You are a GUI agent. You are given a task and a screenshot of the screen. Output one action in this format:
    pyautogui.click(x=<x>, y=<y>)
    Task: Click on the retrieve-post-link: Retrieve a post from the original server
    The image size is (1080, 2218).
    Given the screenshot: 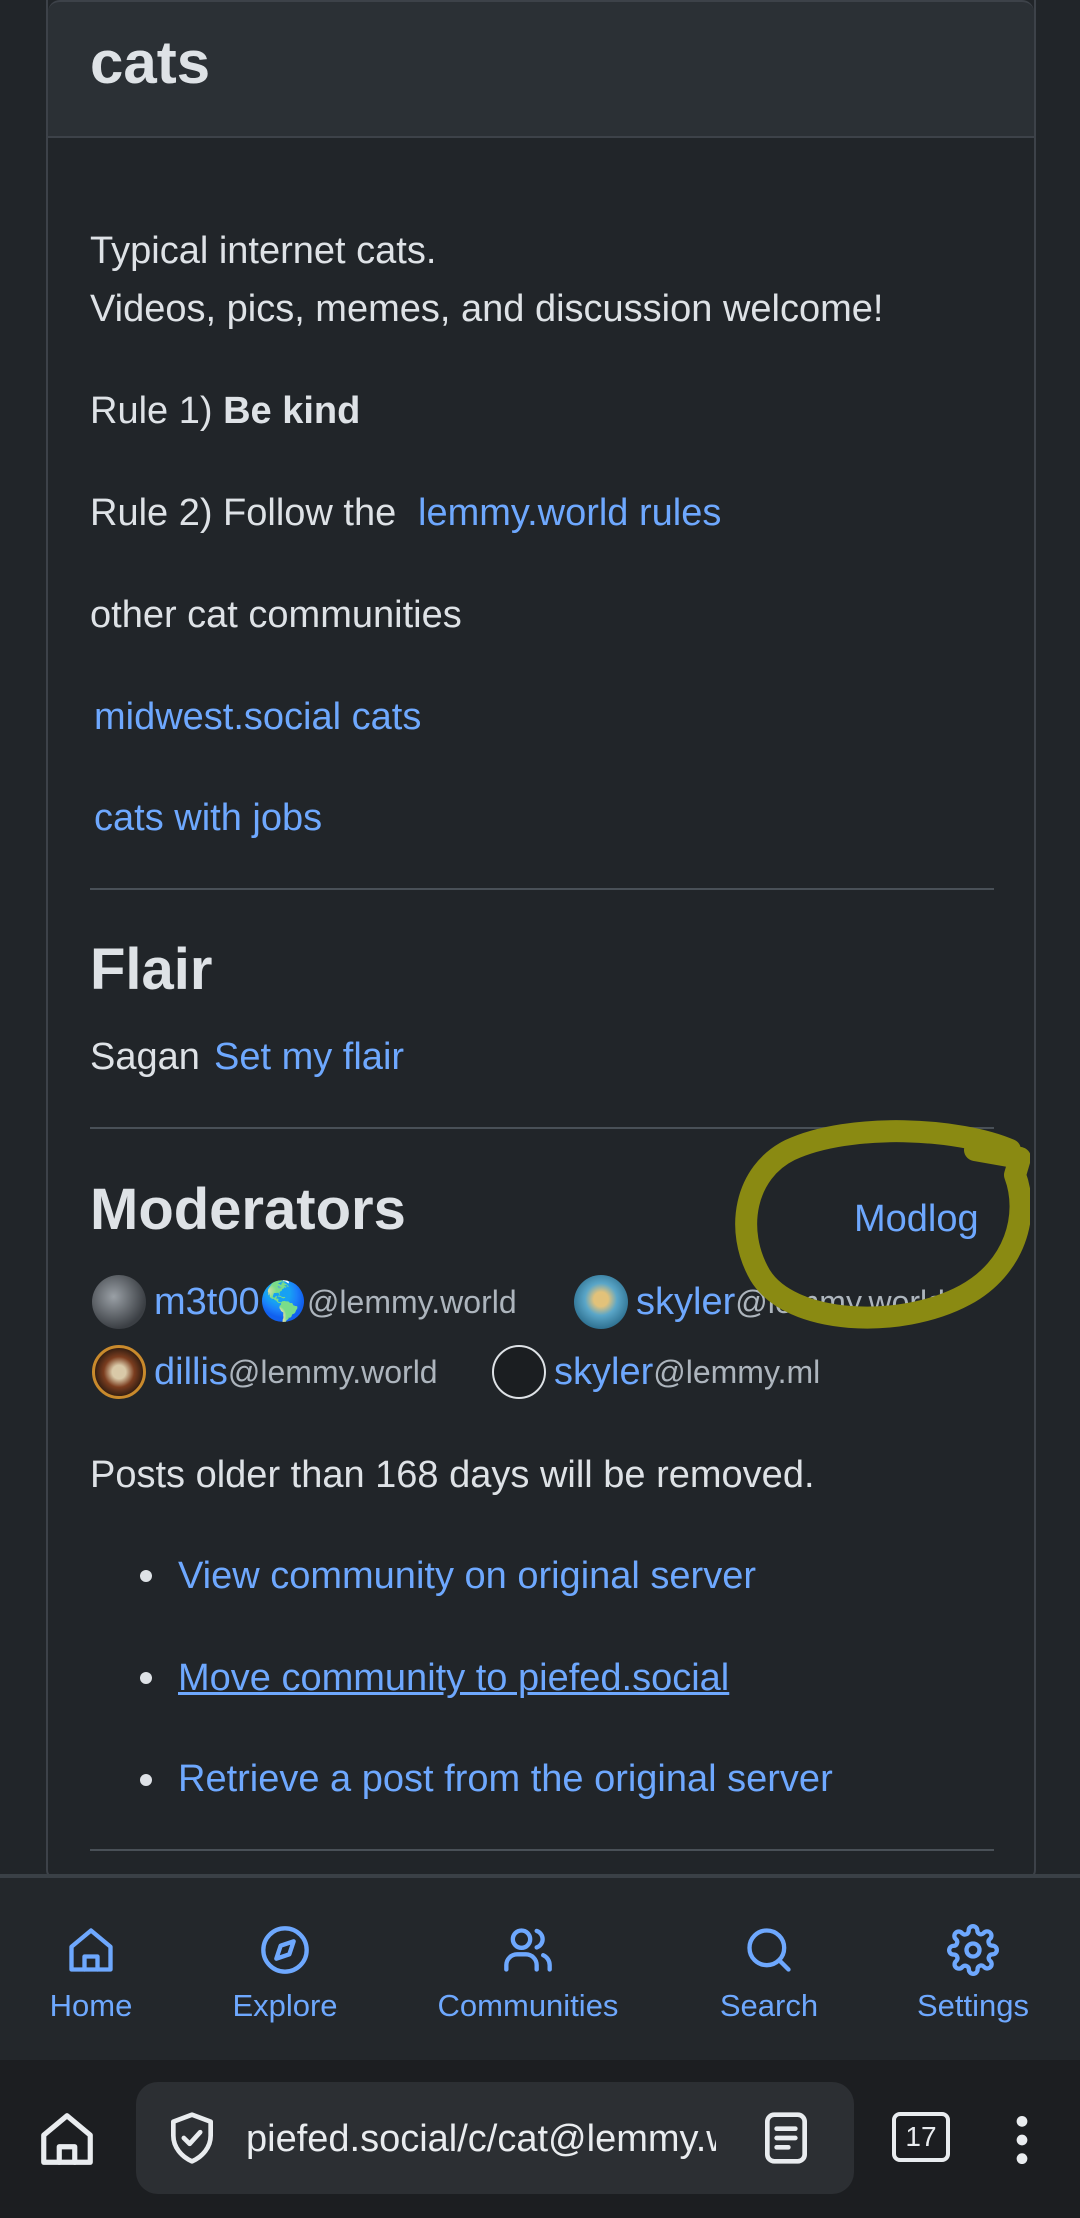 What is the action you would take?
    pyautogui.click(x=505, y=1779)
    